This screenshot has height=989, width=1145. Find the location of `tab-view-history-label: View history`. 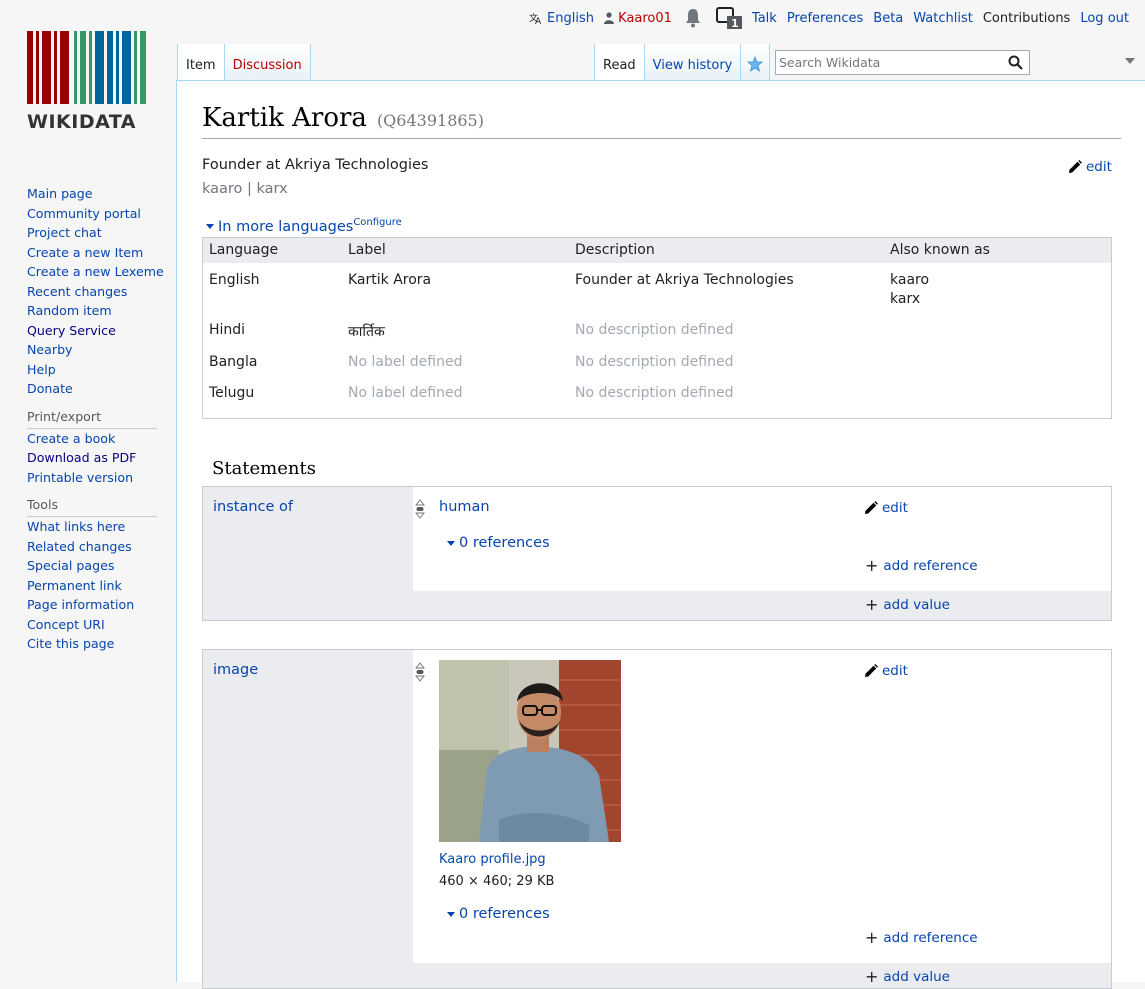

tab-view-history-label: View history is located at coordinates (692, 65).